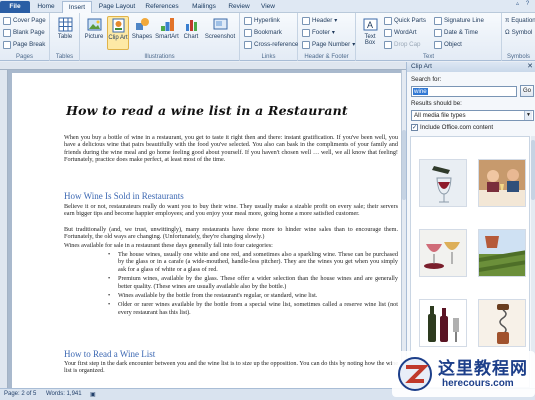 This screenshot has width=535, height=400. I want to click on page-break-button: Page Break, so click(24, 44).